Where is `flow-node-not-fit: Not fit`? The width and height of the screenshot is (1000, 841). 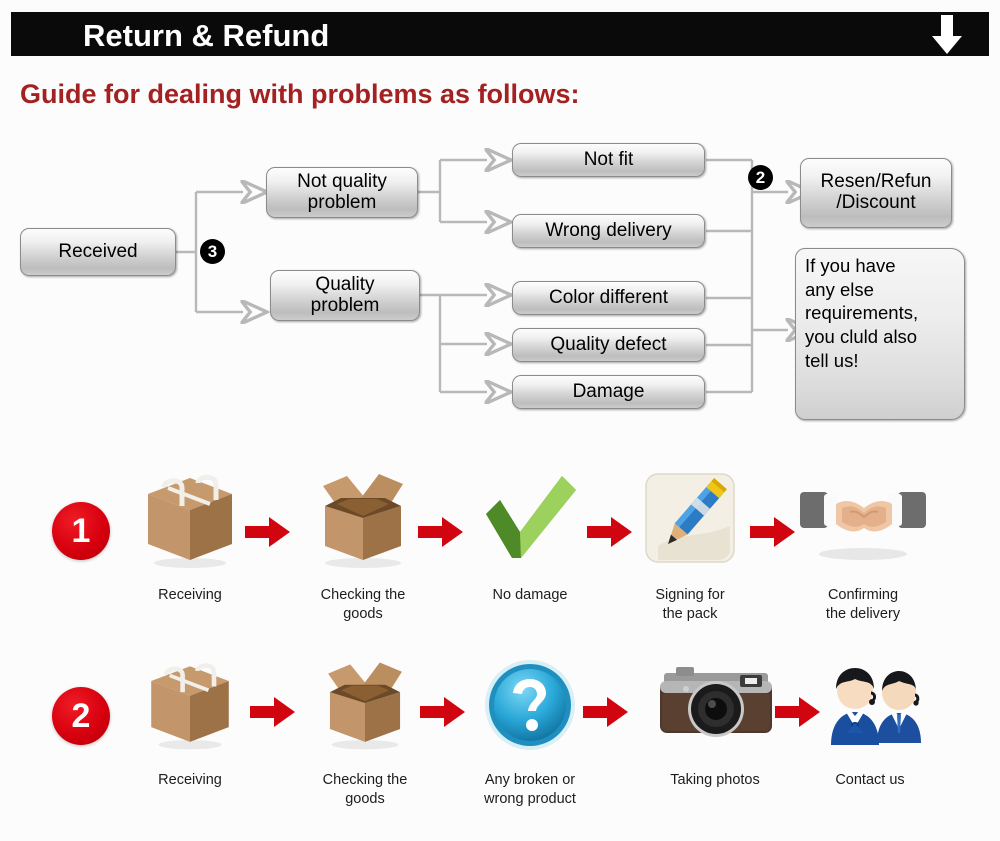
flow-node-not-fit: Not fit is located at coordinates (608, 160).